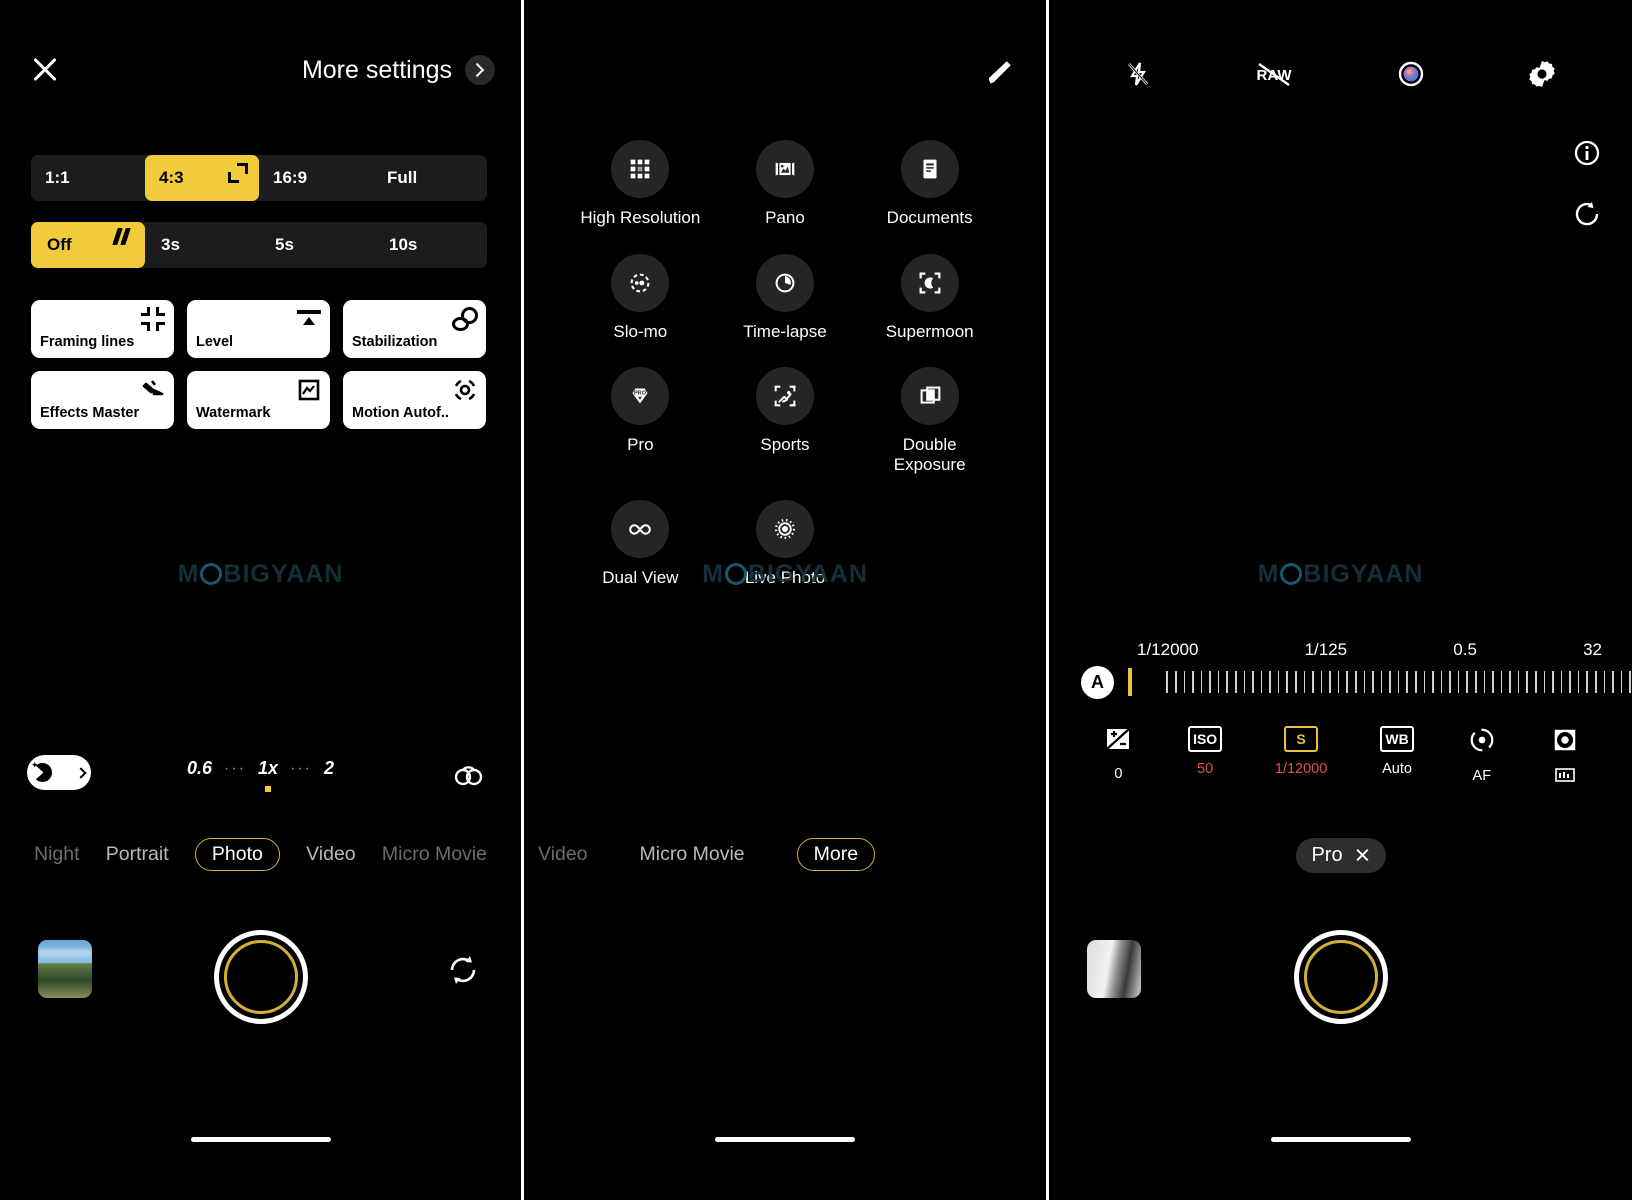 The height and width of the screenshot is (1200, 1632). What do you see at coordinates (785, 297) in the screenshot?
I see `mode-time-lapse: Time-lapse` at bounding box center [785, 297].